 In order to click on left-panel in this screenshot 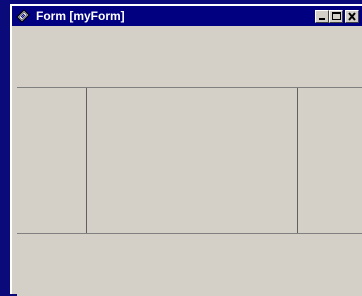, I will do `click(52, 160)`.